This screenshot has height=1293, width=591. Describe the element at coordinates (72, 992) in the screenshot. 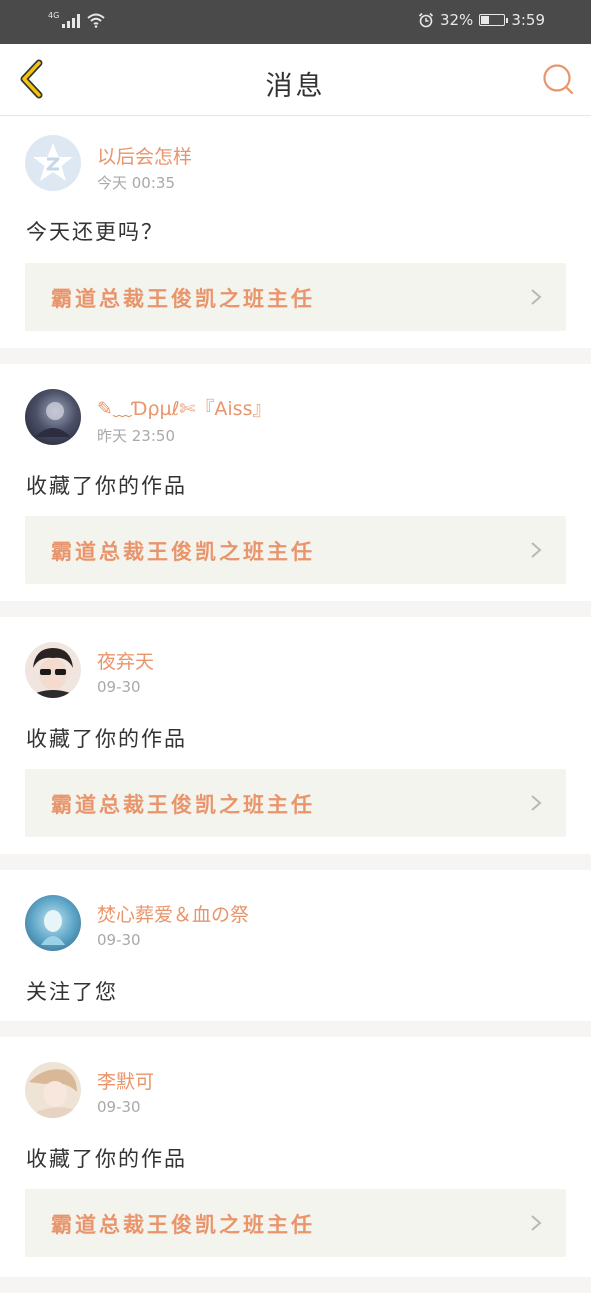

I see `message-text: 关注了您` at that location.